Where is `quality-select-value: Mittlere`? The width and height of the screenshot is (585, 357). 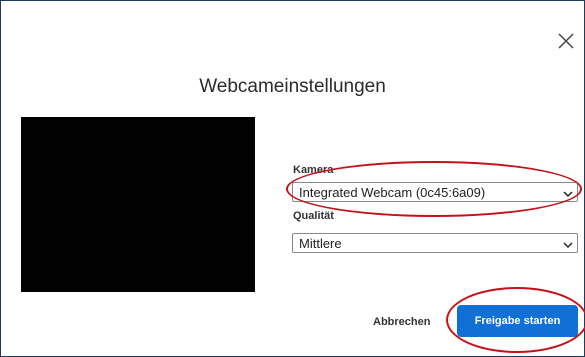 quality-select-value: Mittlere is located at coordinates (320, 243).